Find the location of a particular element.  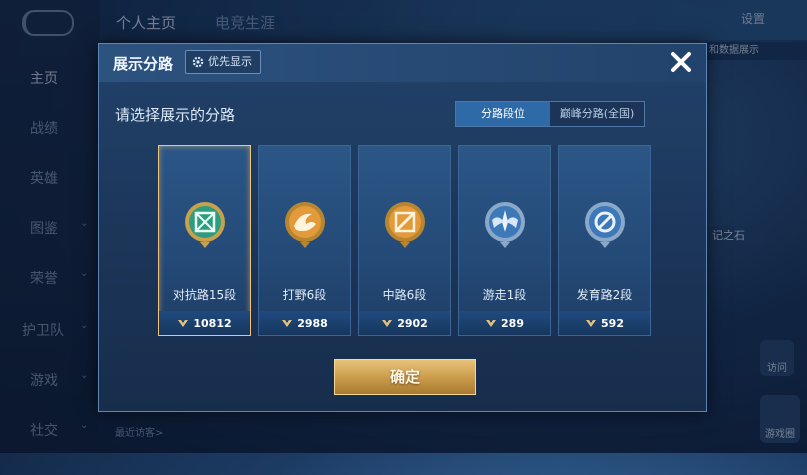

lane-card-label: 中路6段 is located at coordinates (404, 295).